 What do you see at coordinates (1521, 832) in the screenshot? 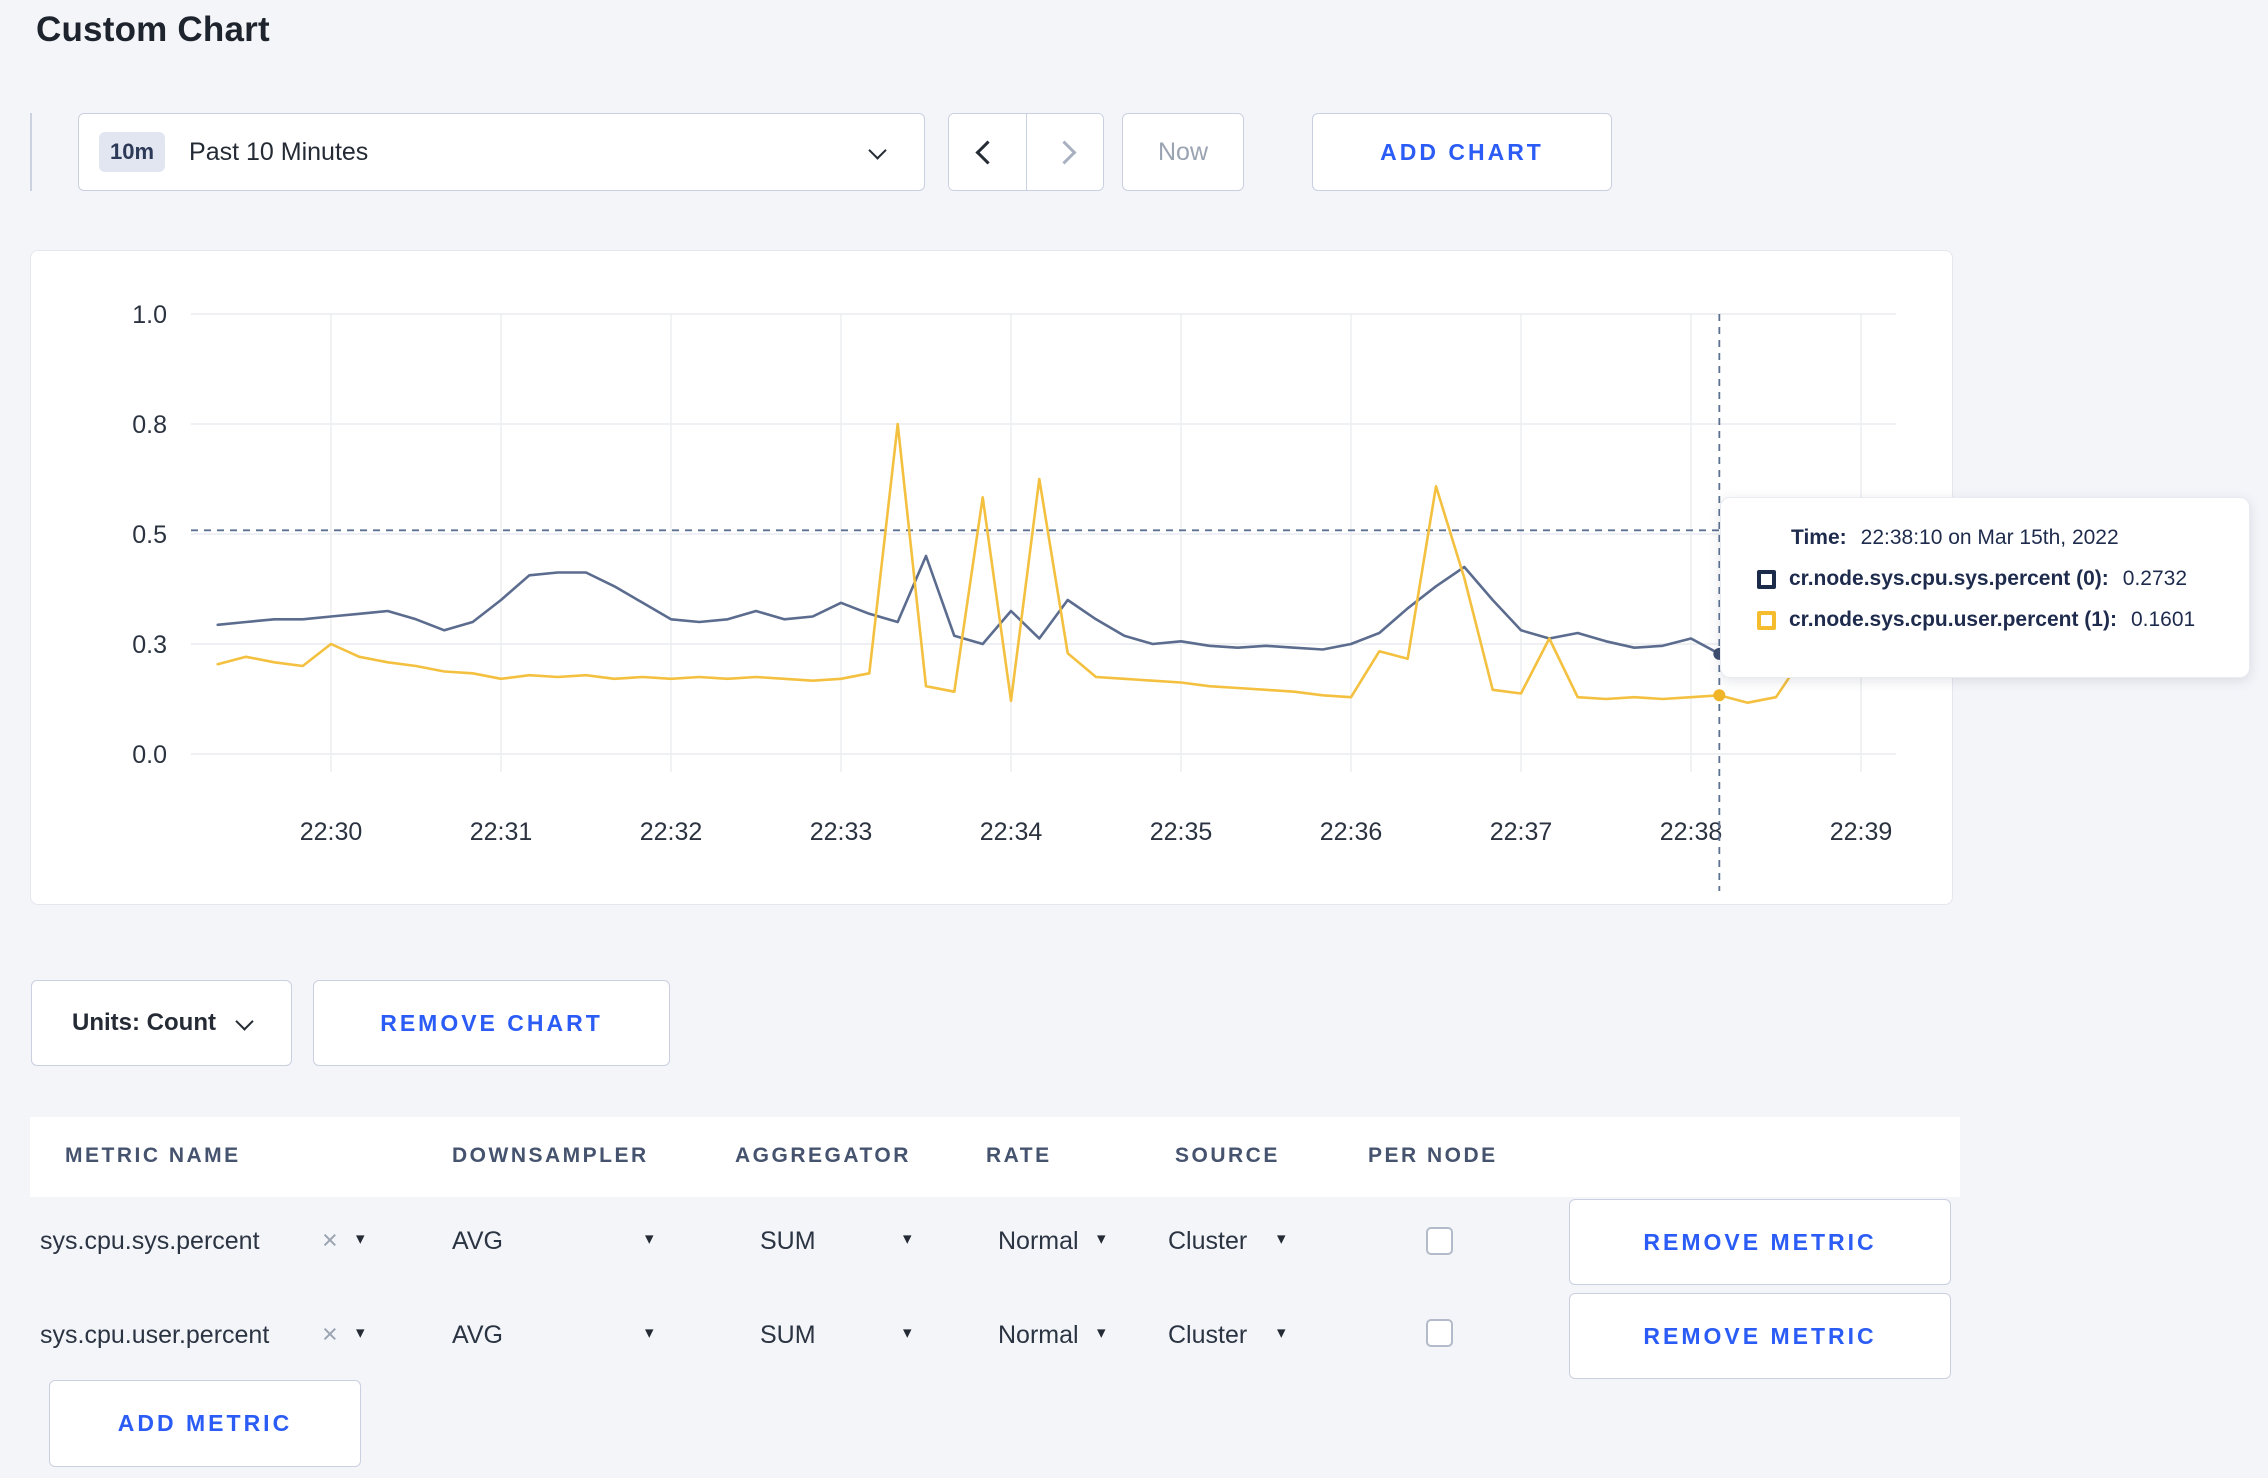
I see `svg-text: 22:37` at bounding box center [1521, 832].